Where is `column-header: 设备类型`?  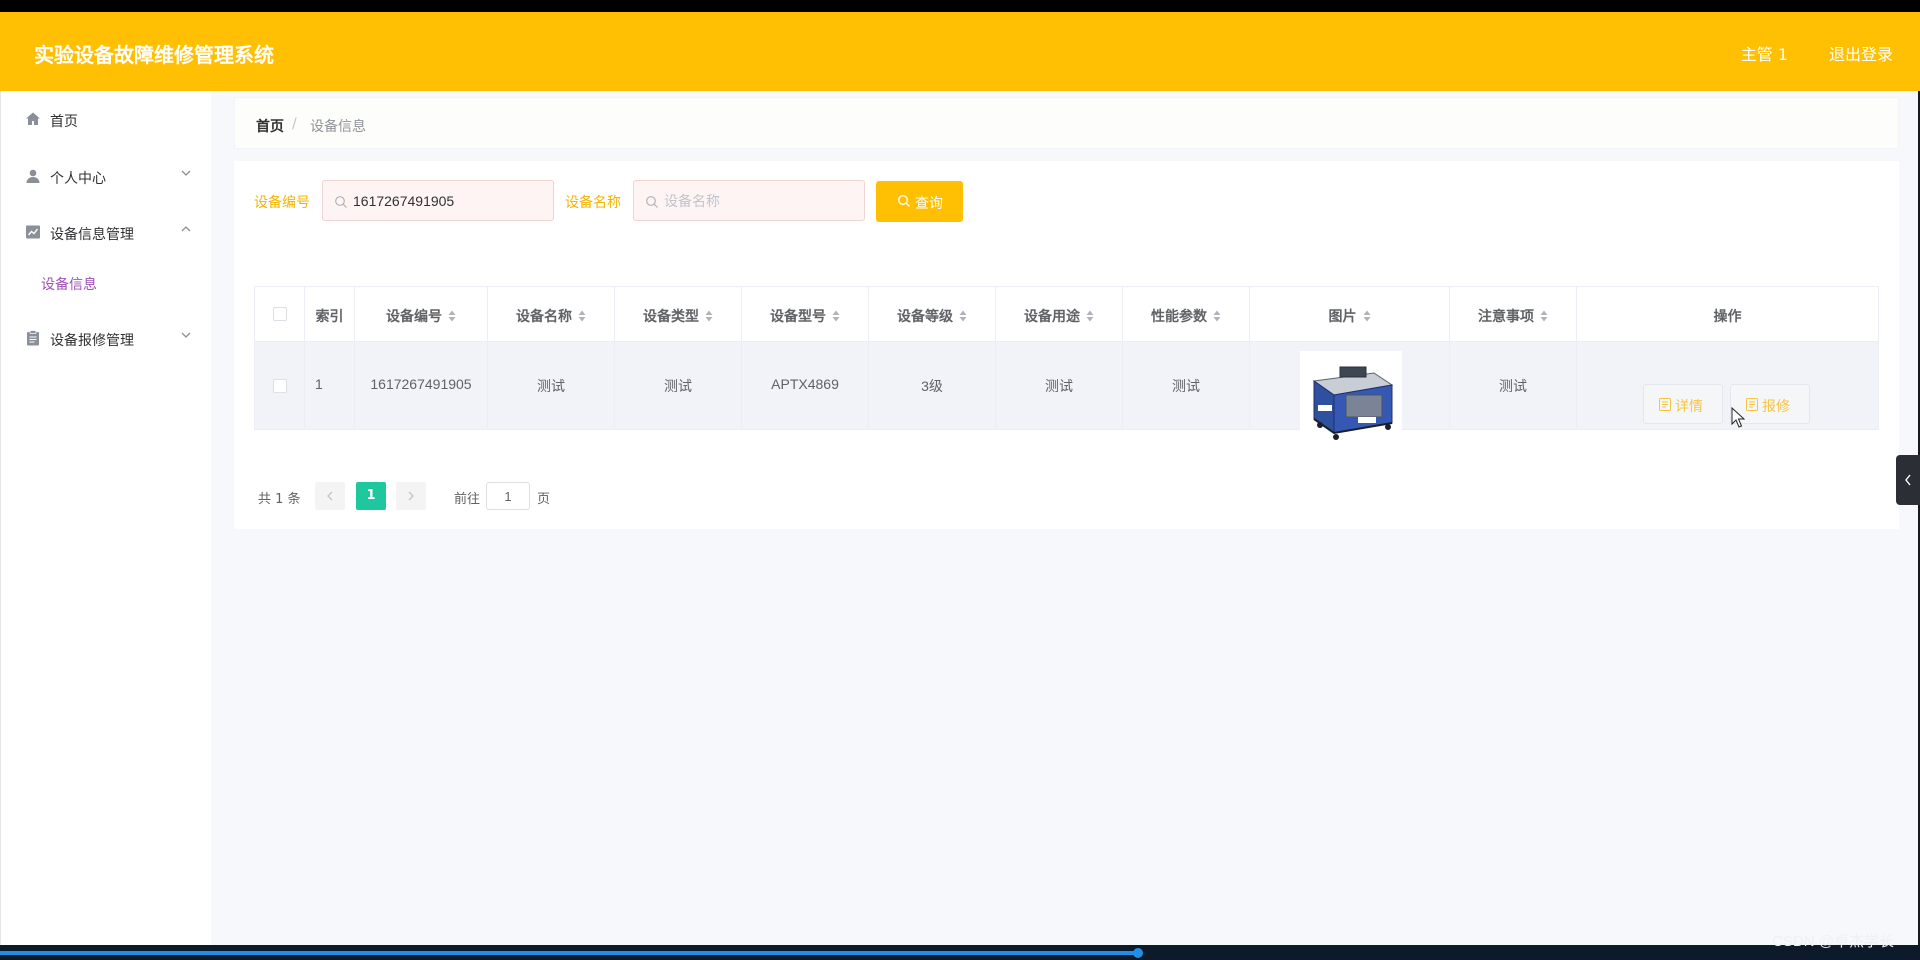 column-header: 设备类型 is located at coordinates (678, 314).